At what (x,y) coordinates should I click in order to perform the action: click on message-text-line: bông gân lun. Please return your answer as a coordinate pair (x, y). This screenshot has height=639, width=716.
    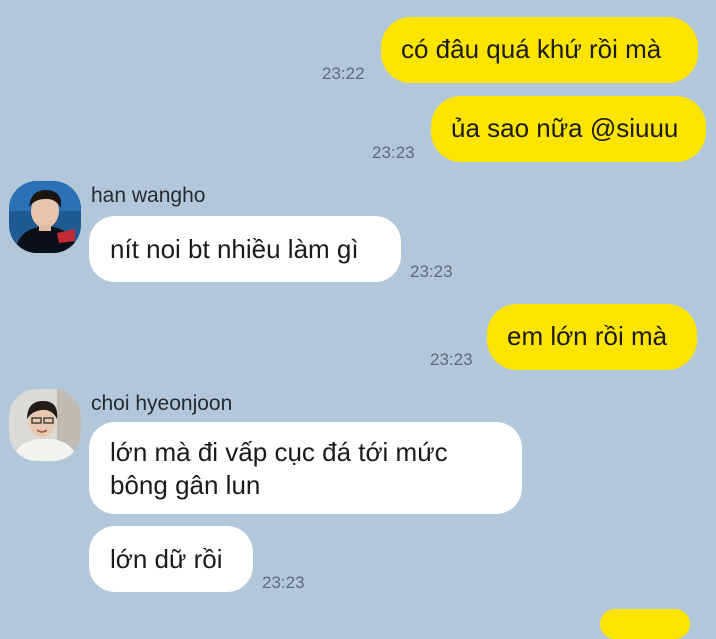
    Looking at the image, I should click on (185, 485).